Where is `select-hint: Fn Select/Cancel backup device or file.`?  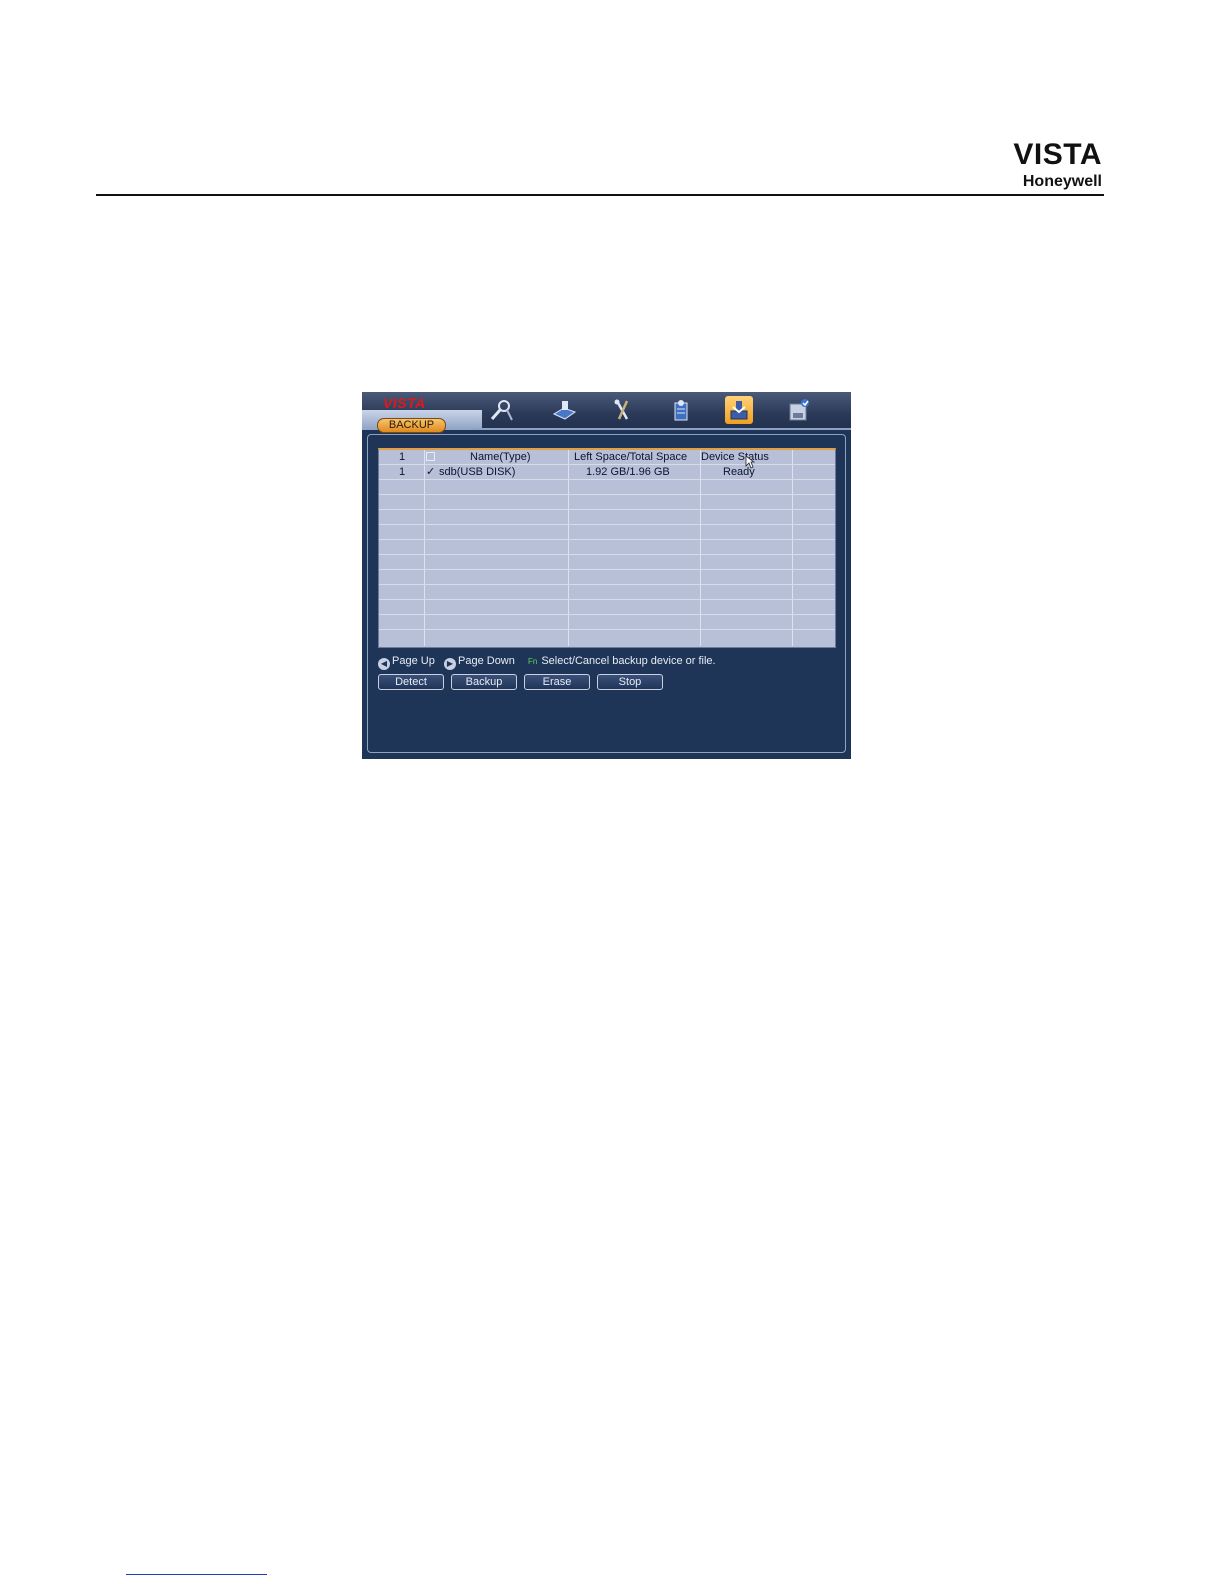
select-hint: Fn Select/Cancel backup device or file. is located at coordinates (622, 661).